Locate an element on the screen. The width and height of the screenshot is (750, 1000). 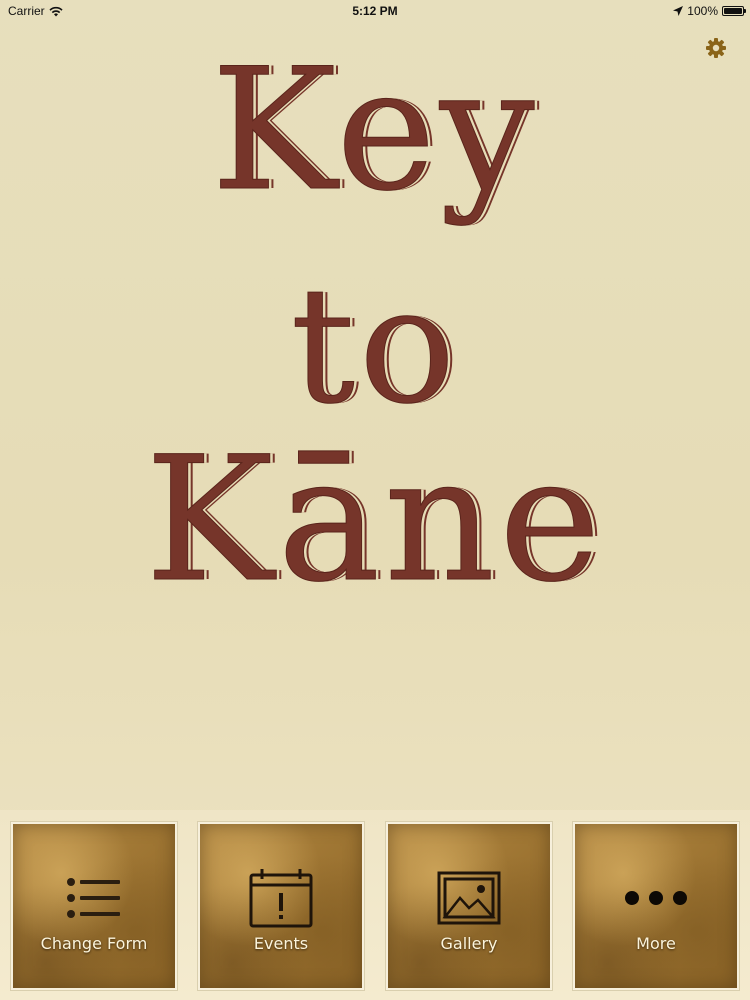
more-dots-icon is located at coordinates (656, 898).